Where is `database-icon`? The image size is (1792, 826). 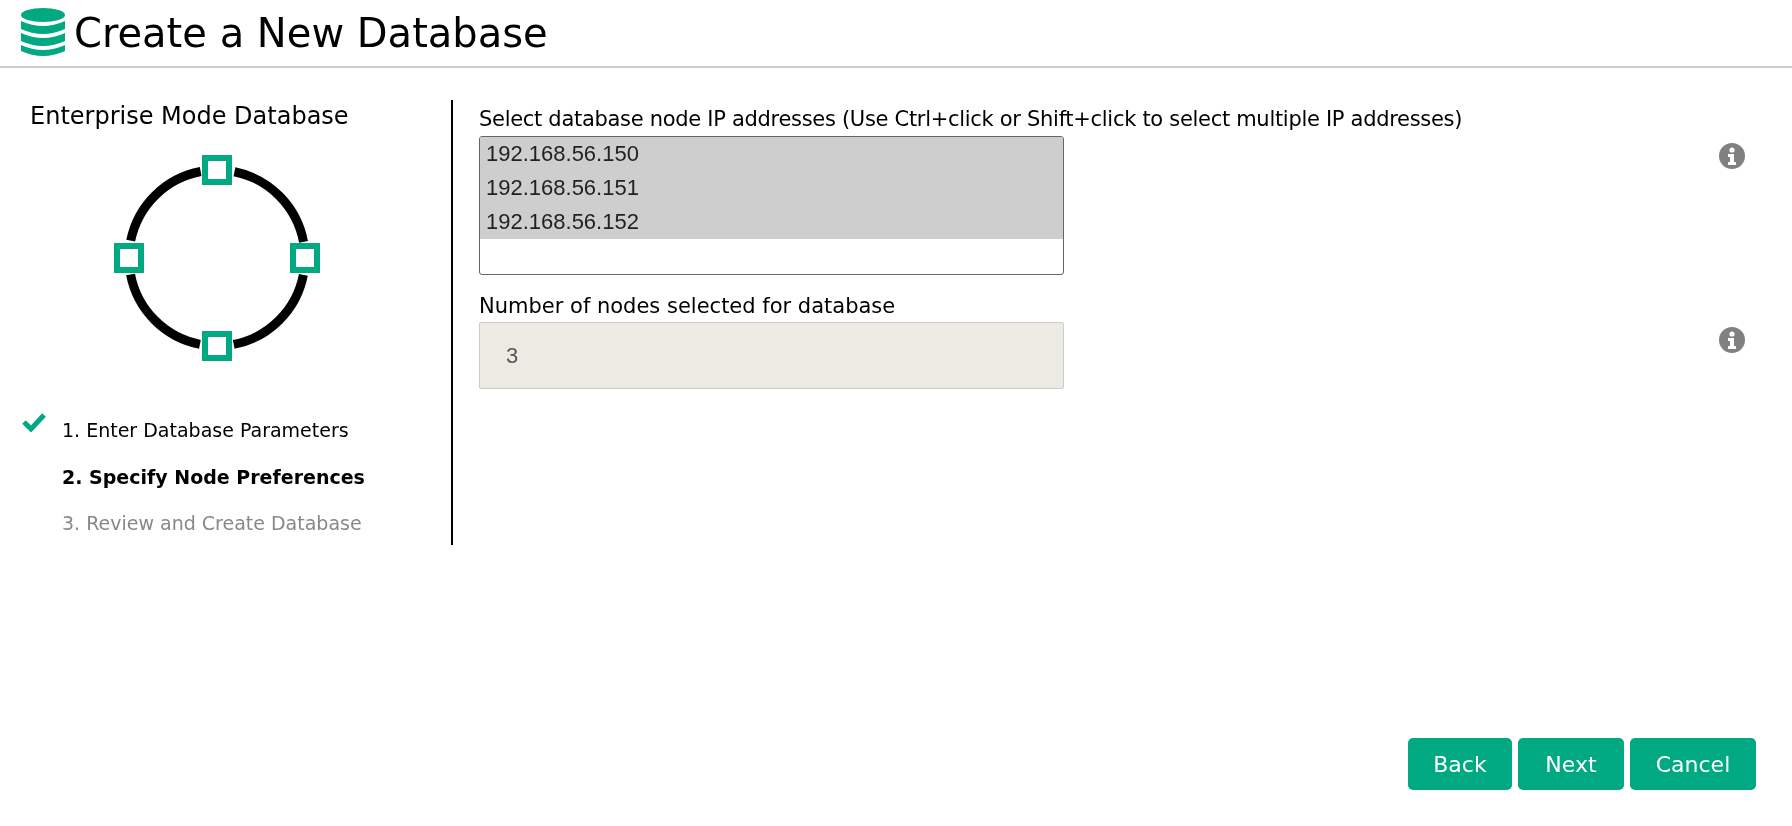
database-icon is located at coordinates (43, 33).